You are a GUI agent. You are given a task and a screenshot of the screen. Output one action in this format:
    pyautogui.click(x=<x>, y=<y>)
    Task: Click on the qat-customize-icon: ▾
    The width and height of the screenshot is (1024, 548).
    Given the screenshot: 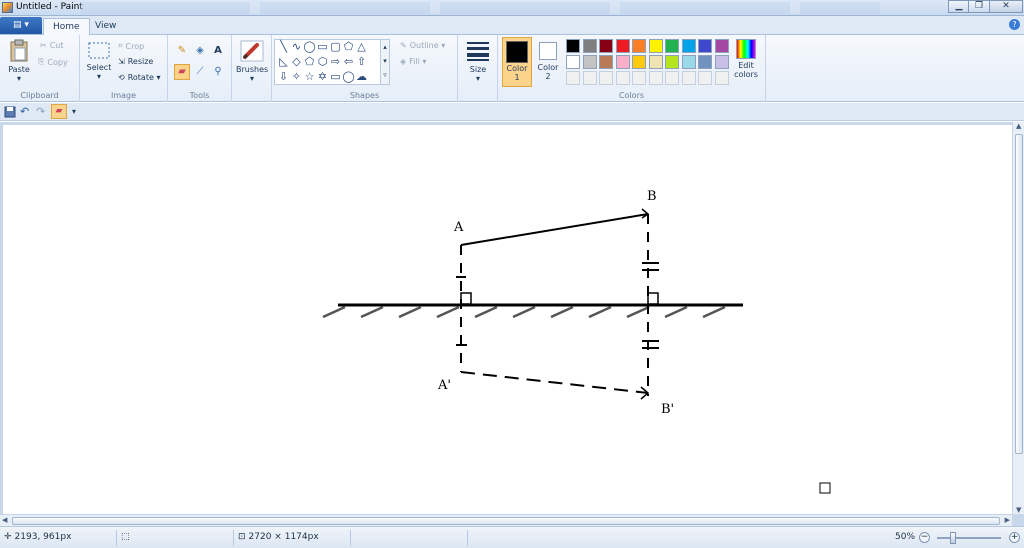 What is the action you would take?
    pyautogui.click(x=78, y=112)
    